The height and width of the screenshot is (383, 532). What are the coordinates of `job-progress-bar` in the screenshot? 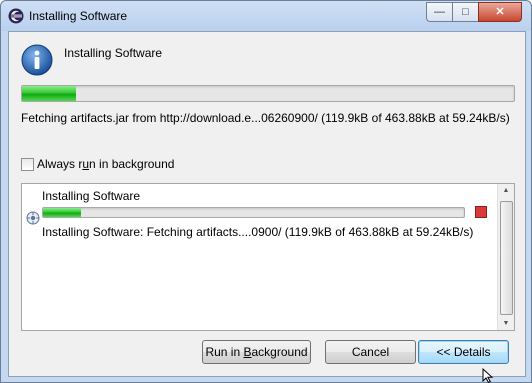 It's located at (253, 212).